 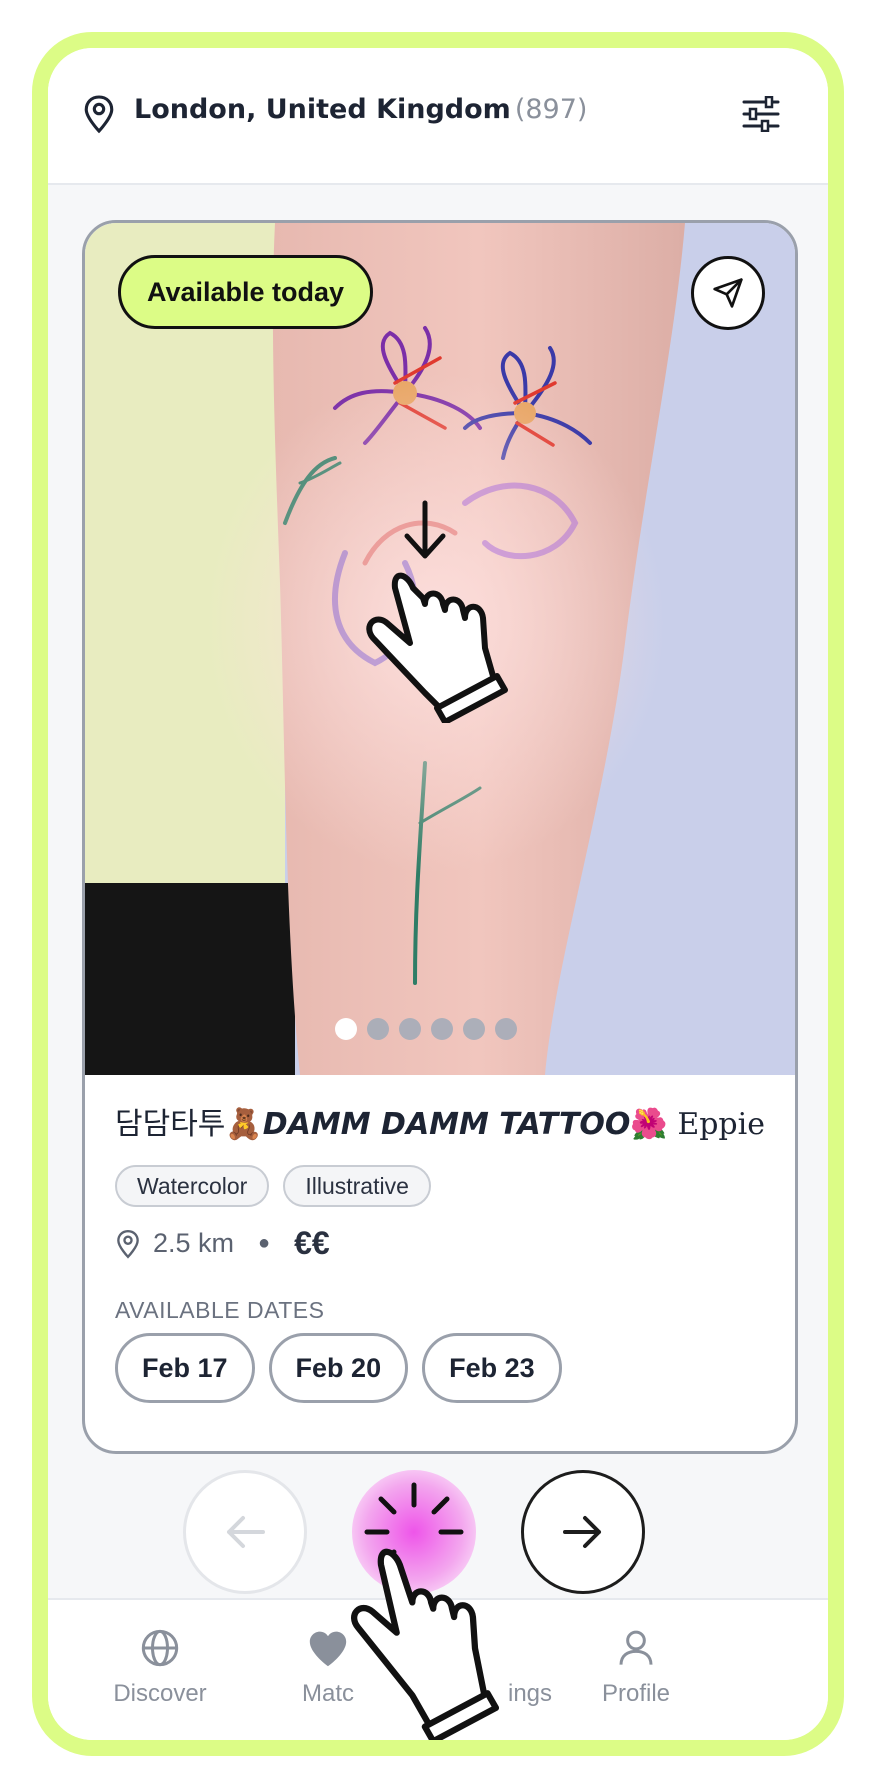 What do you see at coordinates (160, 1648) in the screenshot?
I see `globe-icon` at bounding box center [160, 1648].